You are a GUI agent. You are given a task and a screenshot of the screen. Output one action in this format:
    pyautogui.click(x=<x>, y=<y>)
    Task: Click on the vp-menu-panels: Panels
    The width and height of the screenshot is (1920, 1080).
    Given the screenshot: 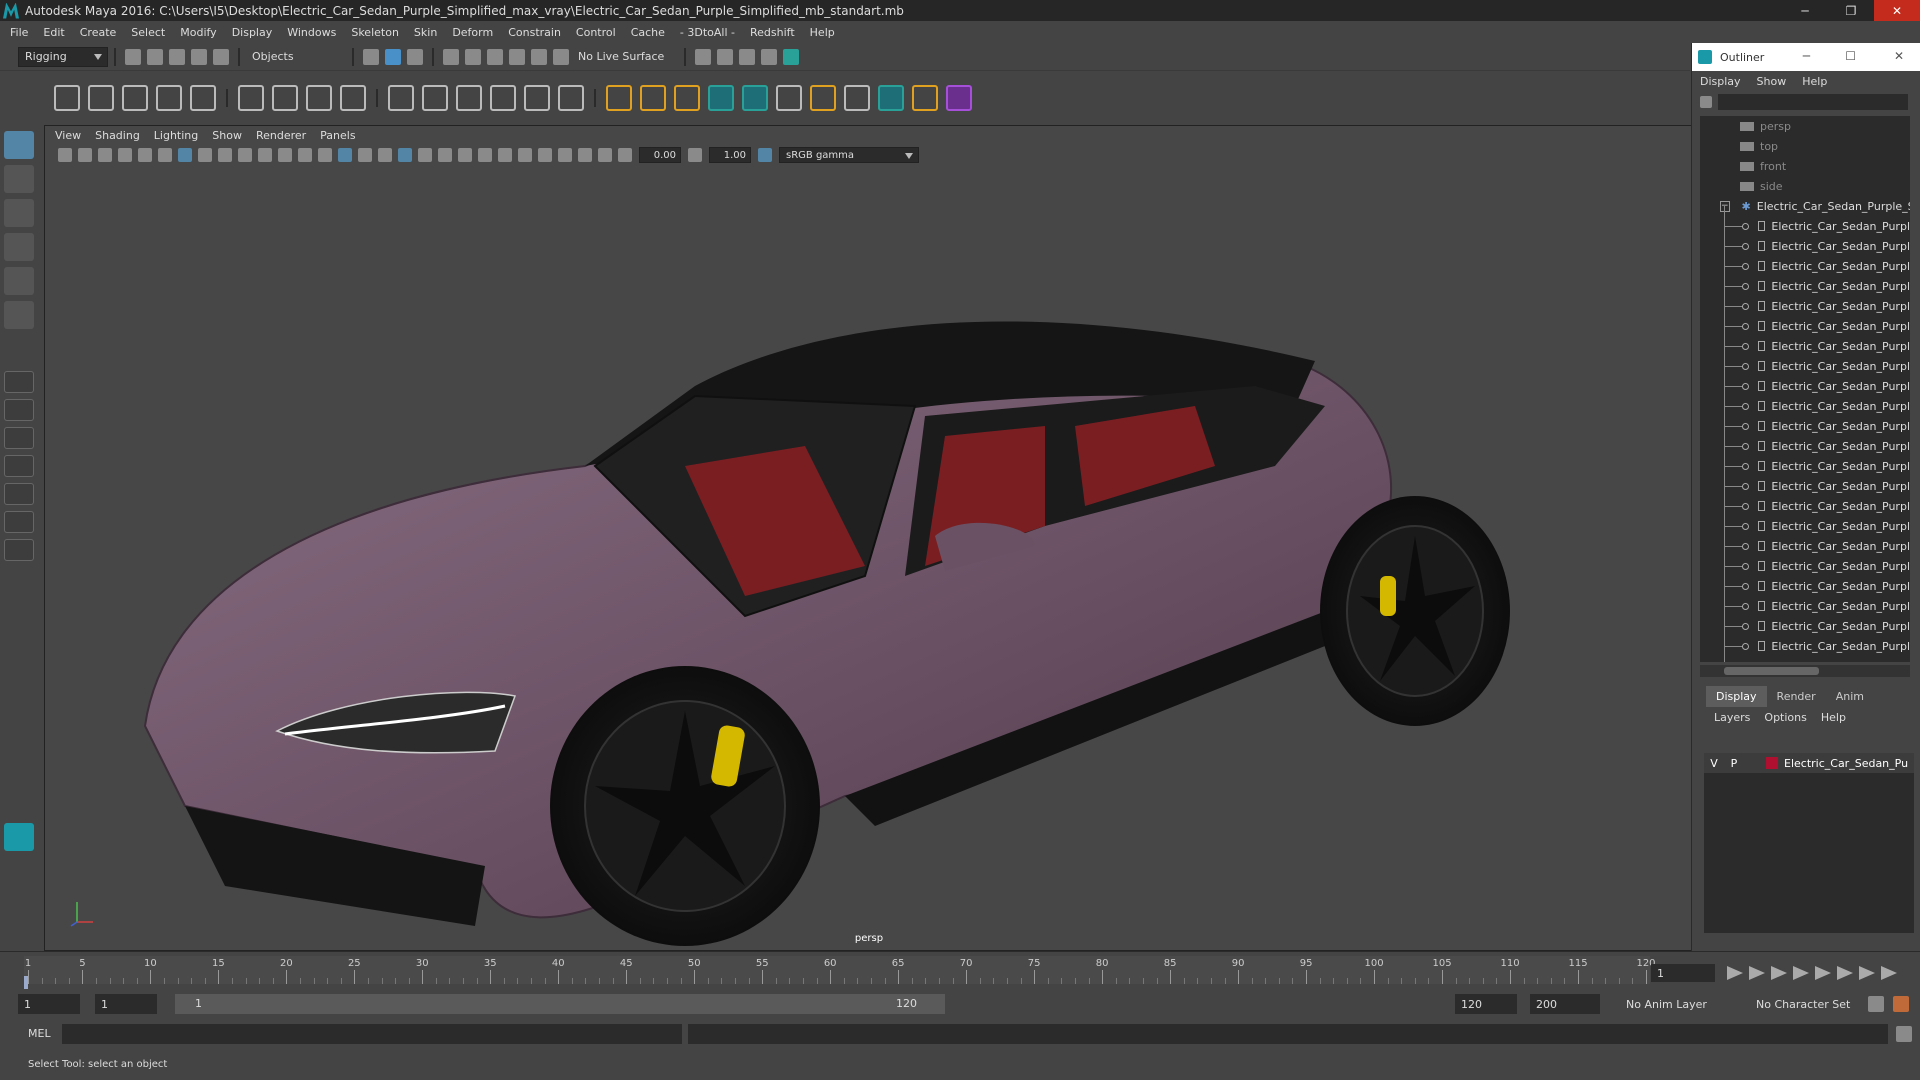 What is the action you would take?
    pyautogui.click(x=337, y=135)
    